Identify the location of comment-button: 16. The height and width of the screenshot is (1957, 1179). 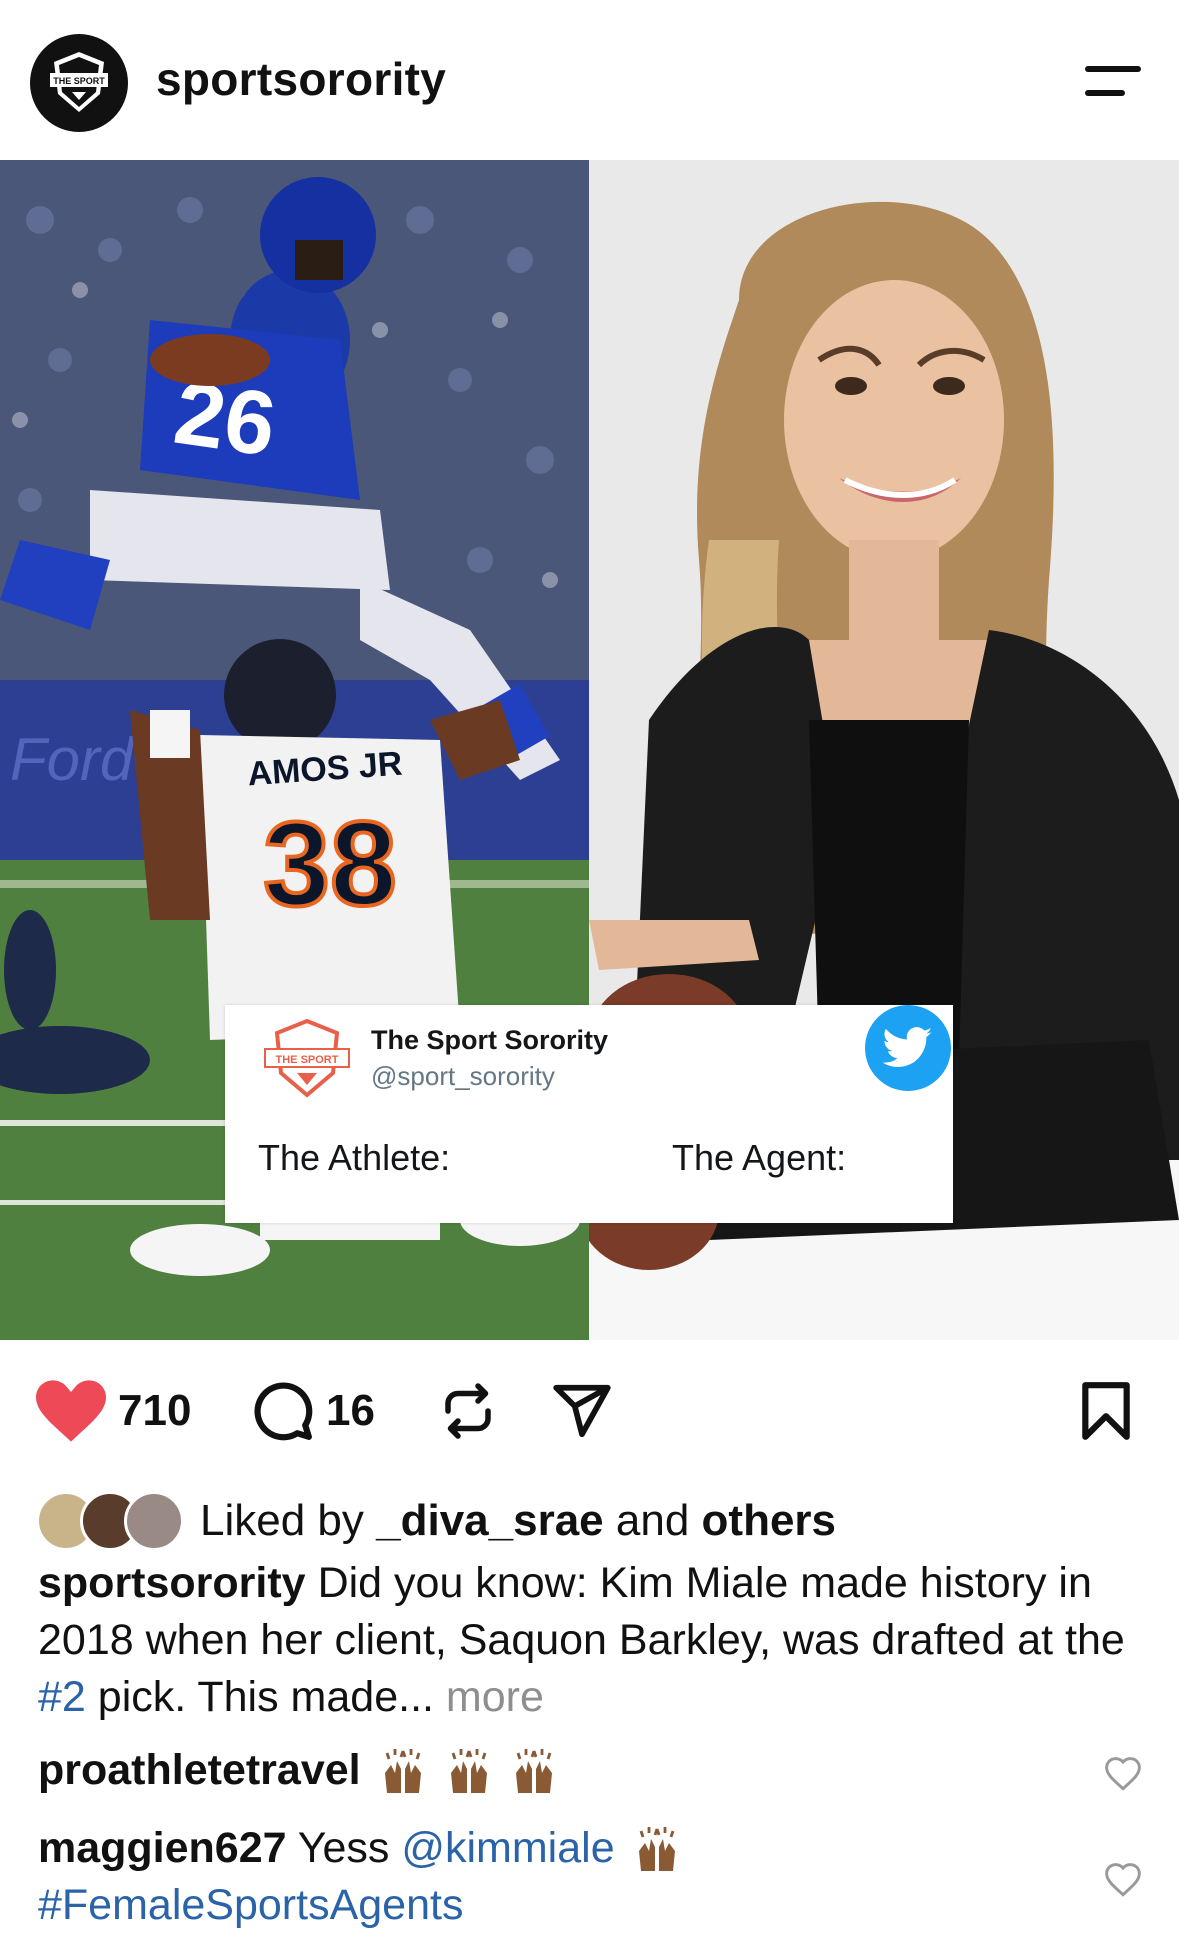
(313, 1411).